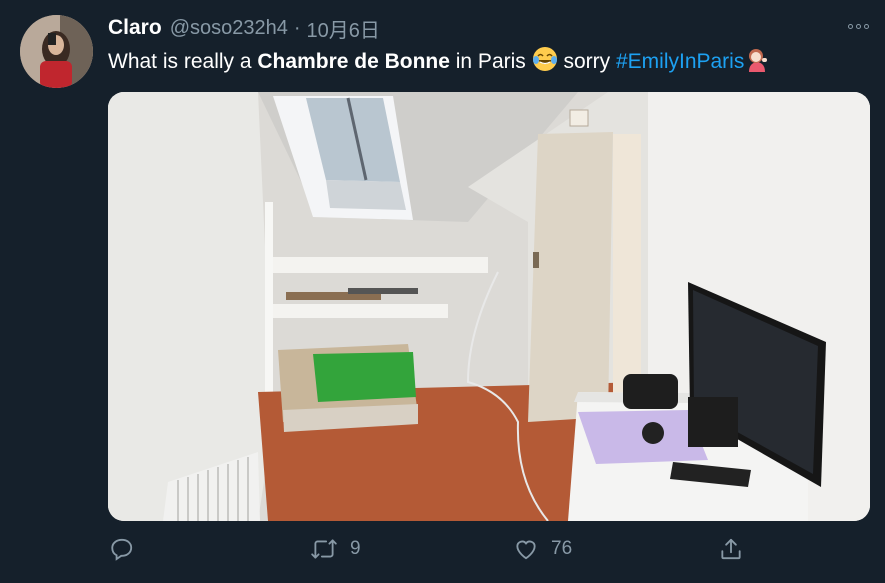 This screenshot has height=583, width=885. I want to click on retweet-icon, so click(324, 549).